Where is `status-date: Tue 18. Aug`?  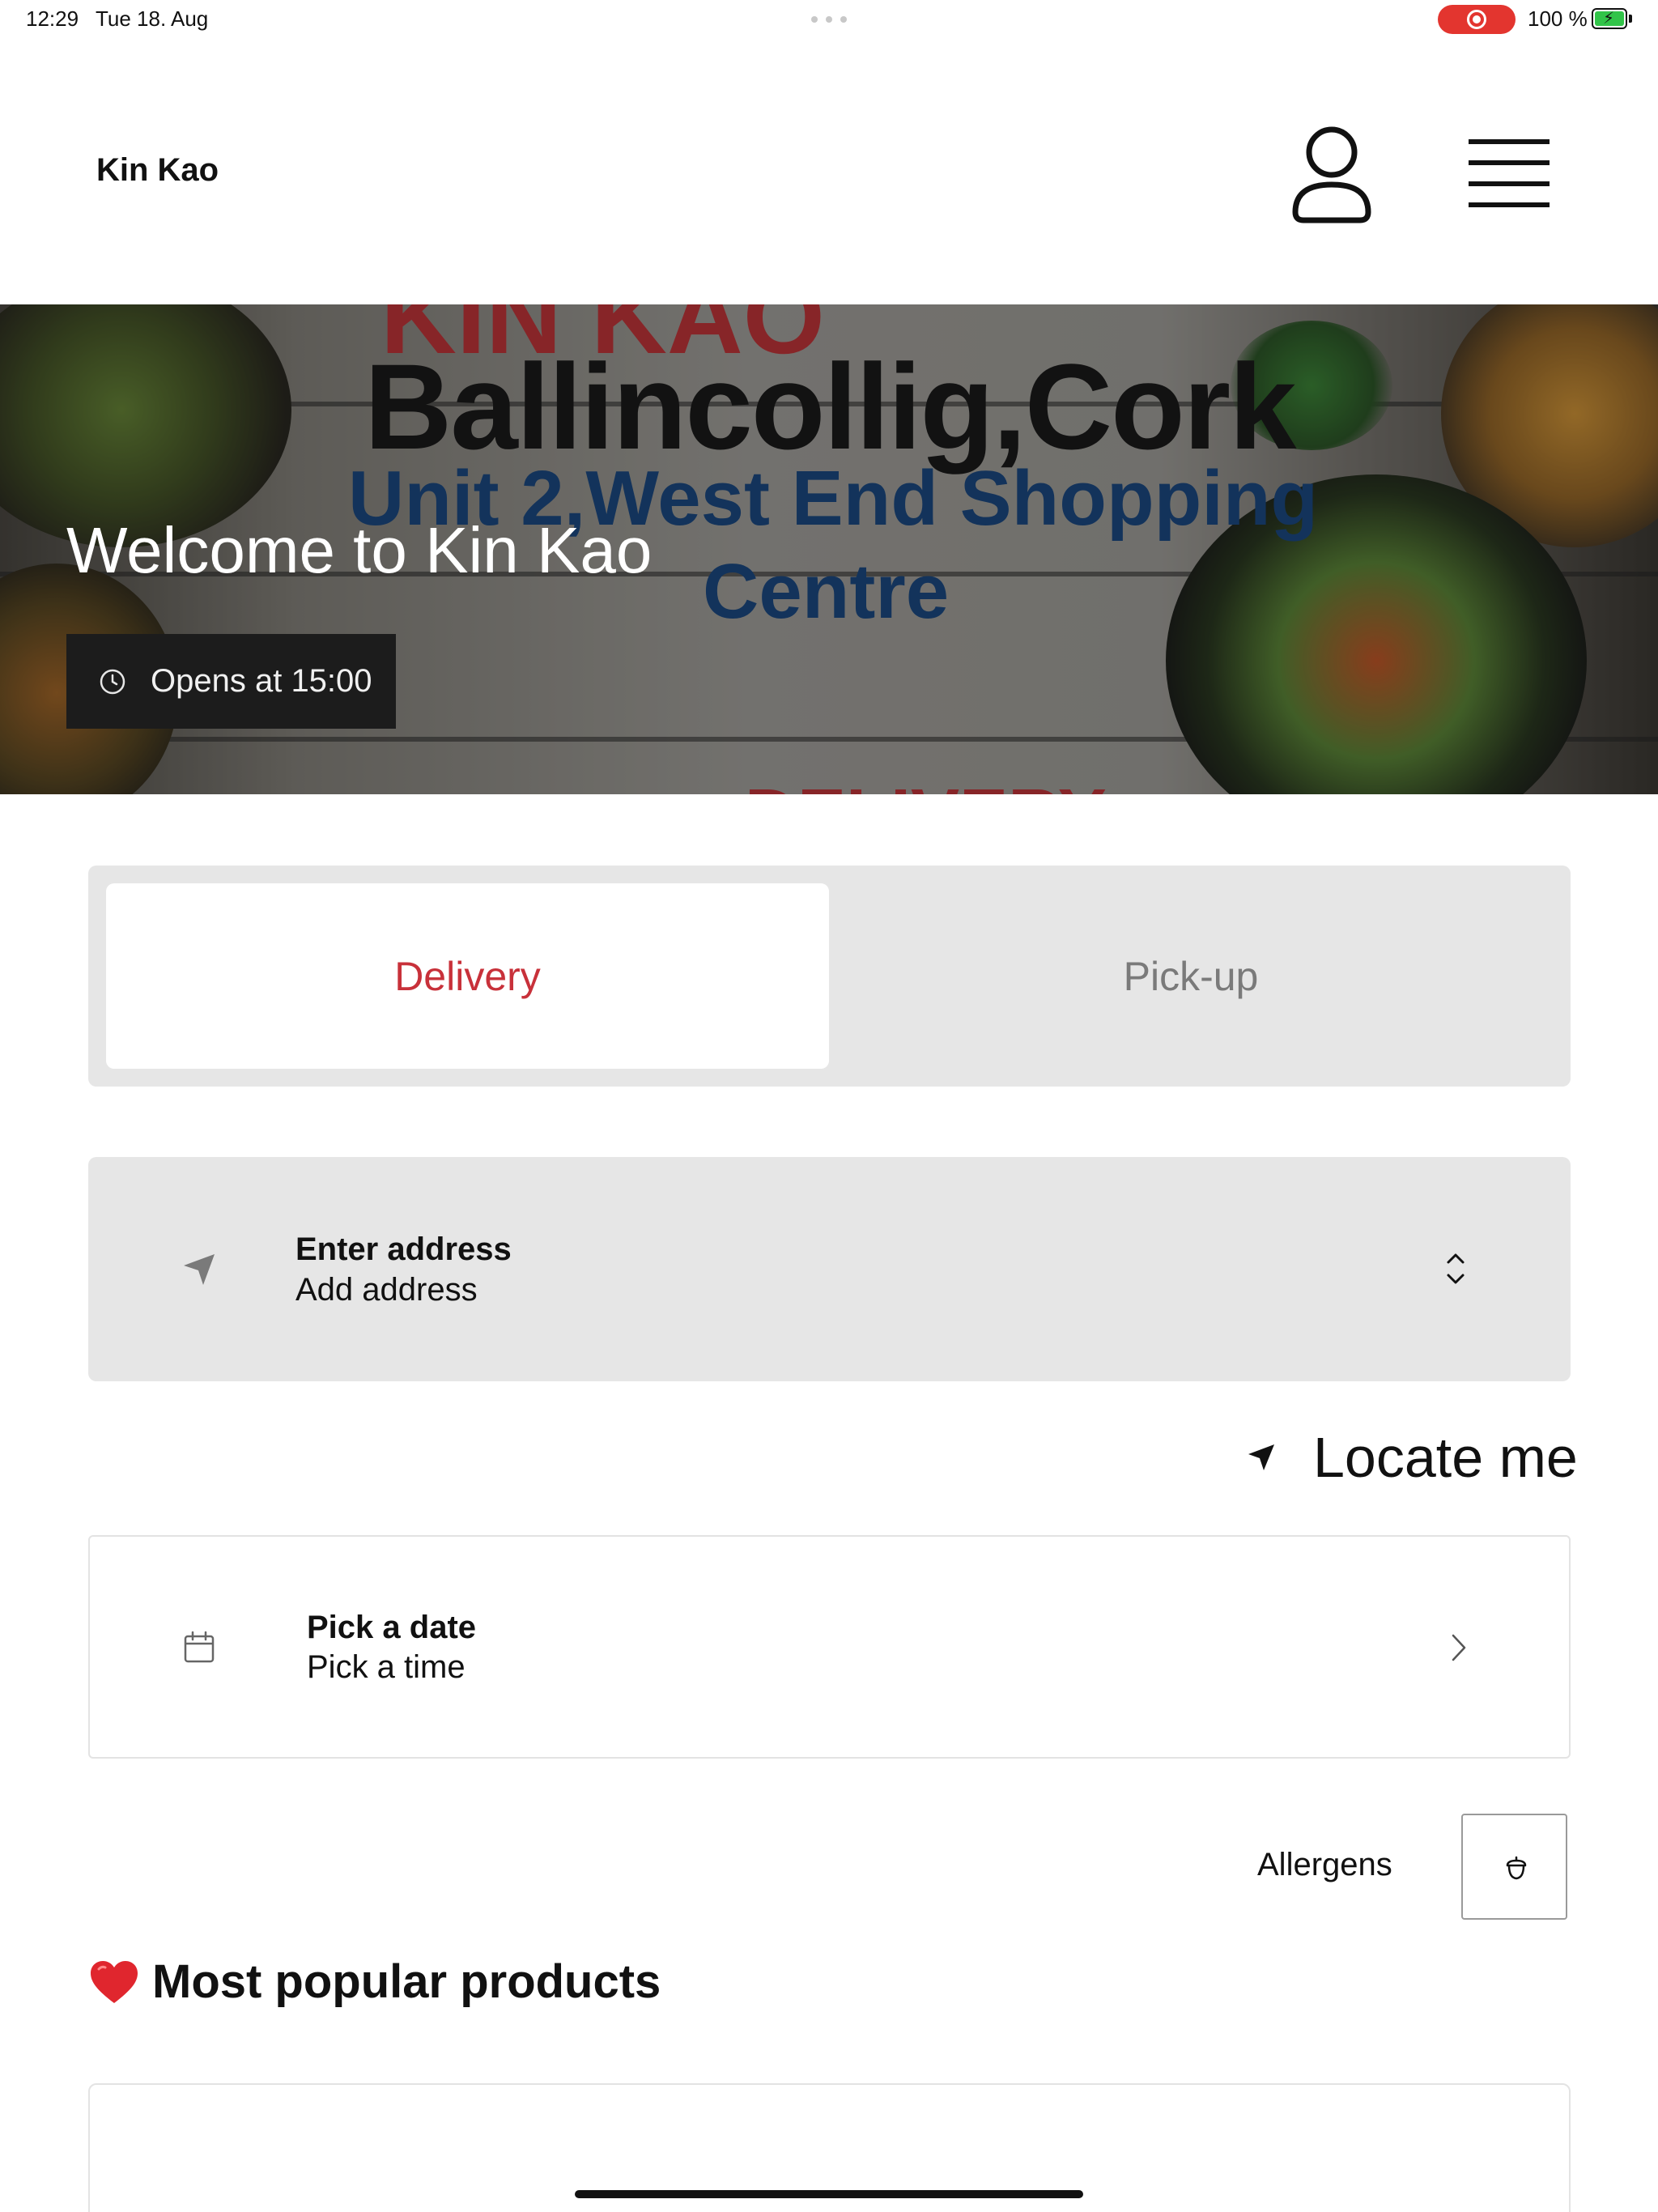 status-date: Tue 18. Aug is located at coordinates (152, 19).